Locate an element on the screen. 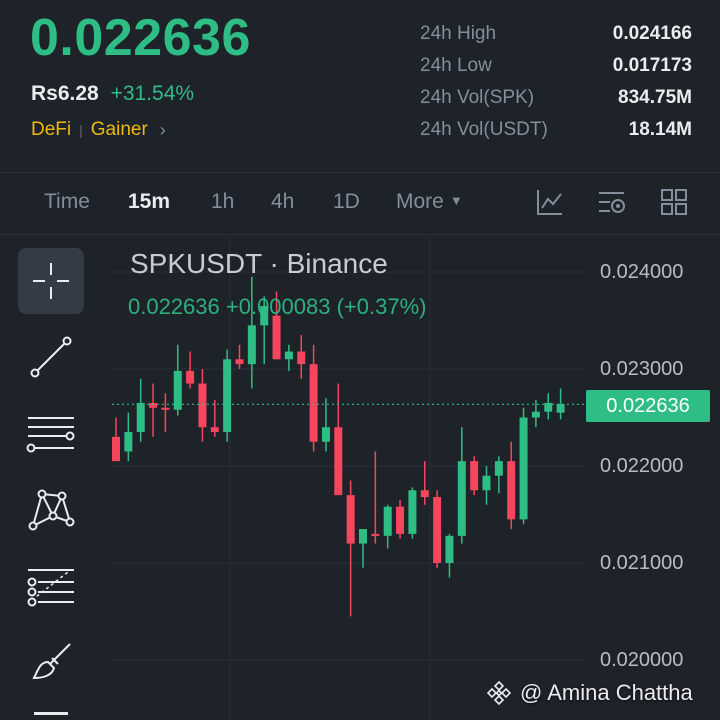 Image resolution: width=720 pixels, height=720 pixels. binance-logo-icon is located at coordinates (499, 693).